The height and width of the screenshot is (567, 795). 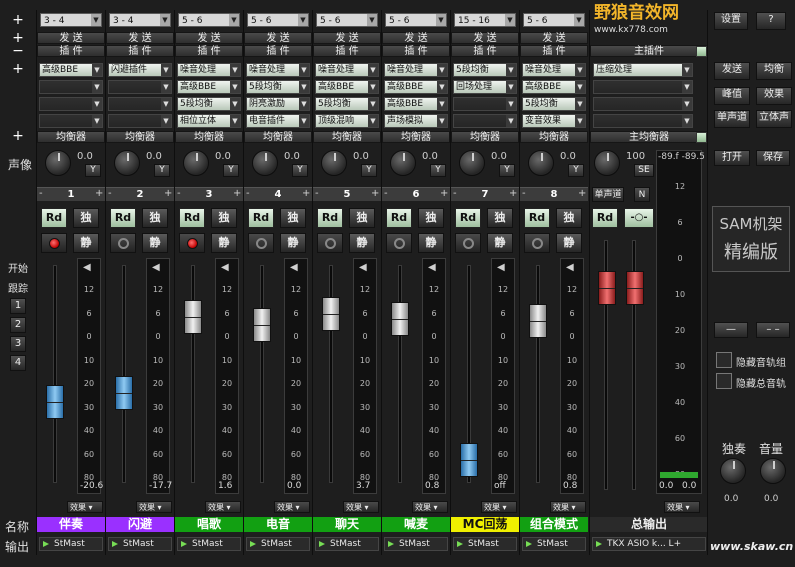 I want to click on master-n-button: N, so click(x=642, y=194).